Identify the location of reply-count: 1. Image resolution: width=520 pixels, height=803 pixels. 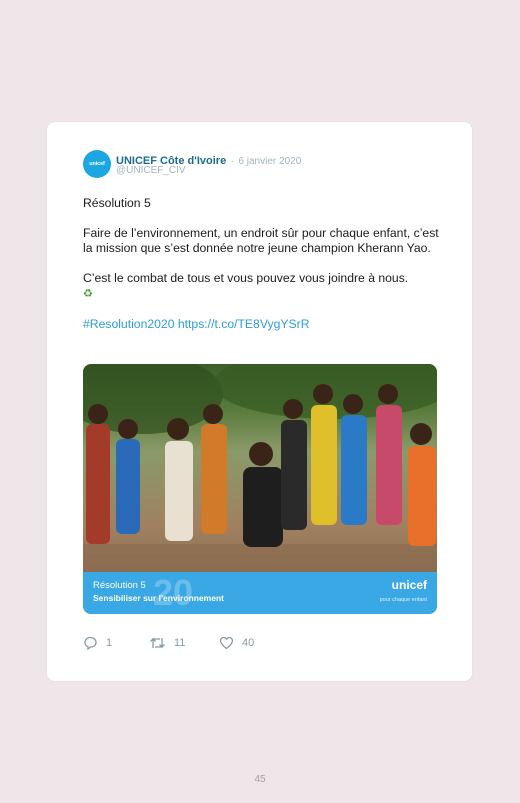
(109, 643).